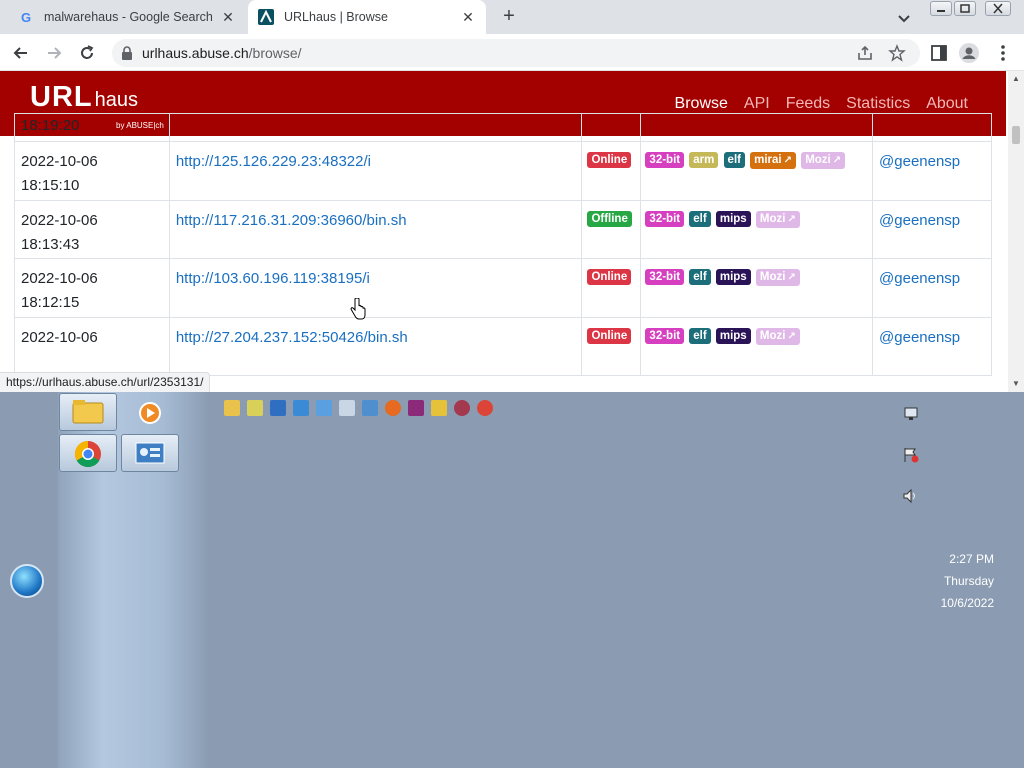  I want to click on clock-time: 2:27 PM, so click(971, 559).